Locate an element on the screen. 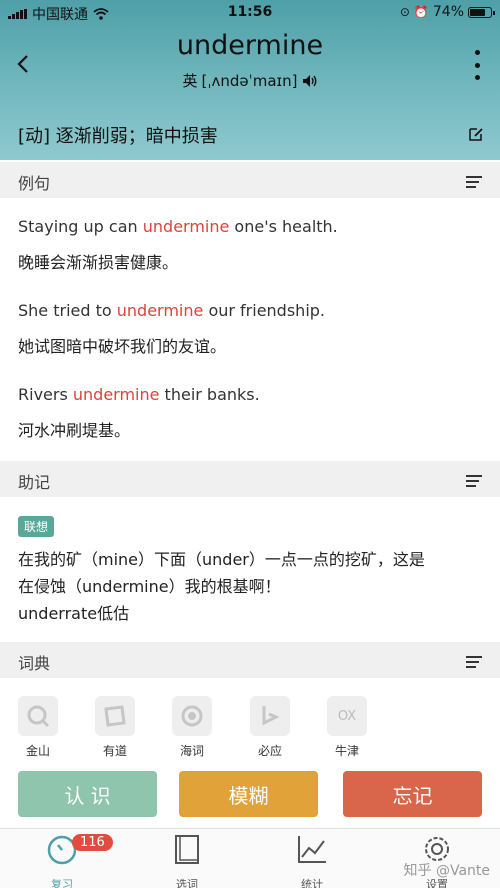  haici-icon is located at coordinates (192, 716).